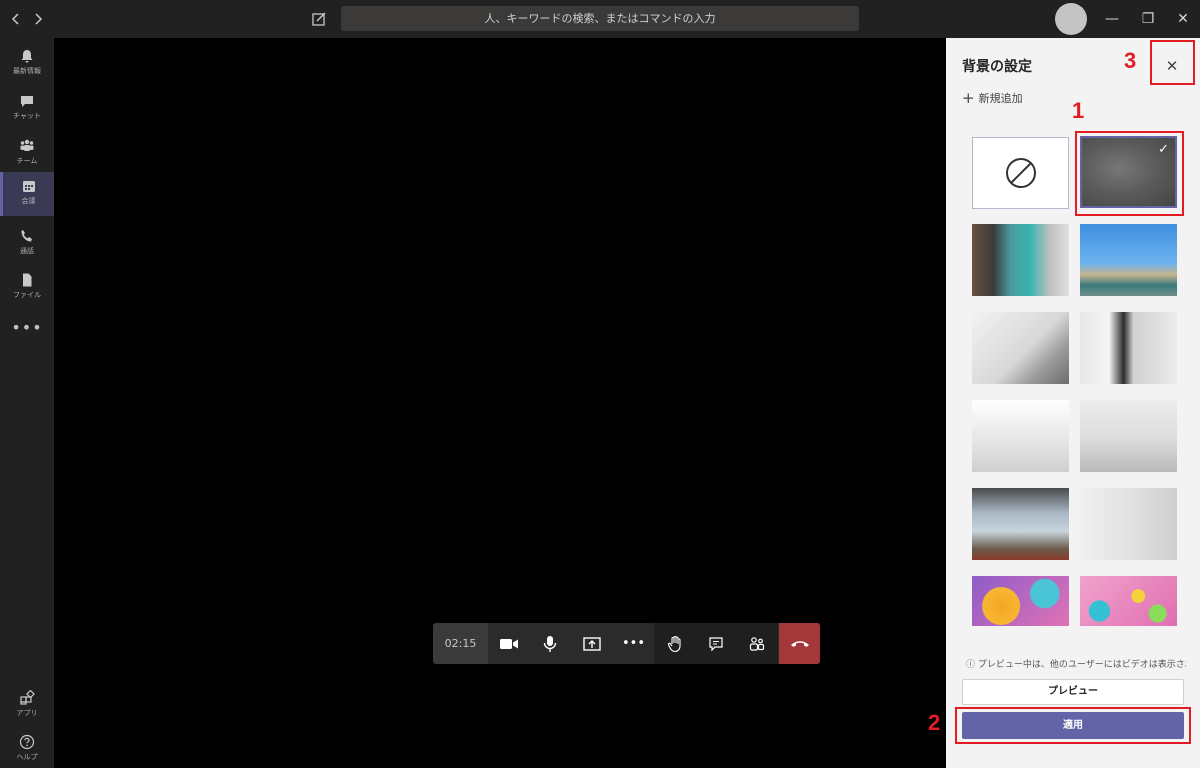 This screenshot has height=768, width=1200. What do you see at coordinates (1020, 260) in the screenshot?
I see `background-image-office` at bounding box center [1020, 260].